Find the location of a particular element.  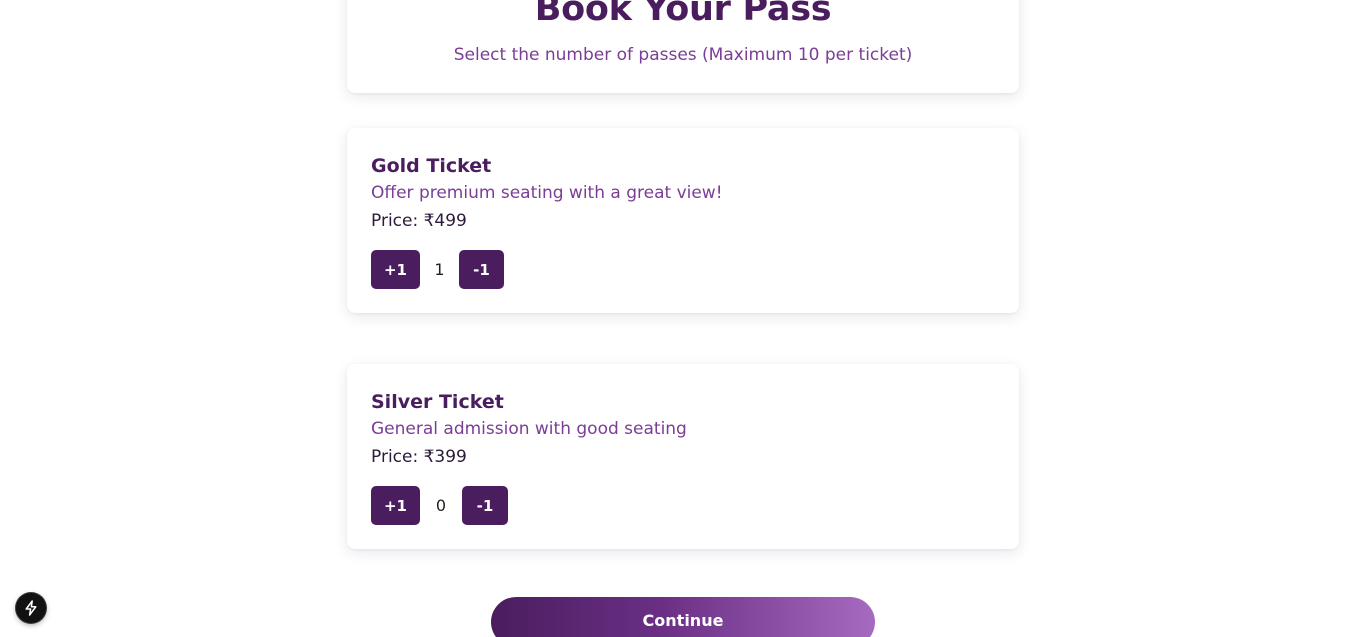

continue-label: Continue is located at coordinates (683, 620).